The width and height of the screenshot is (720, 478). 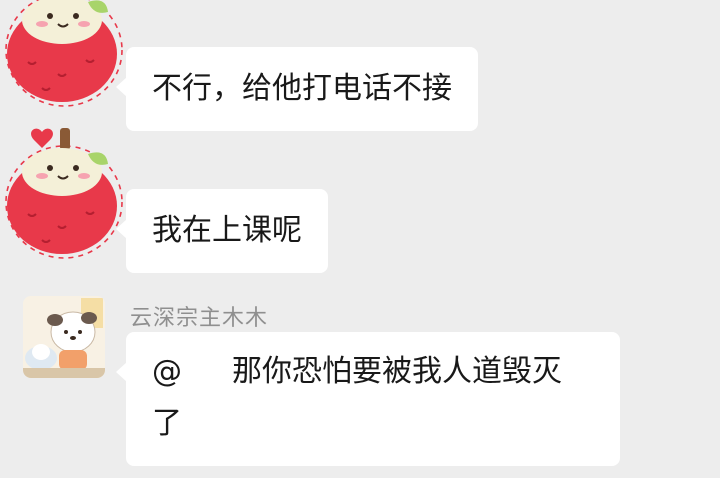 I want to click on puppy-avatar-icon, so click(x=64, y=337).